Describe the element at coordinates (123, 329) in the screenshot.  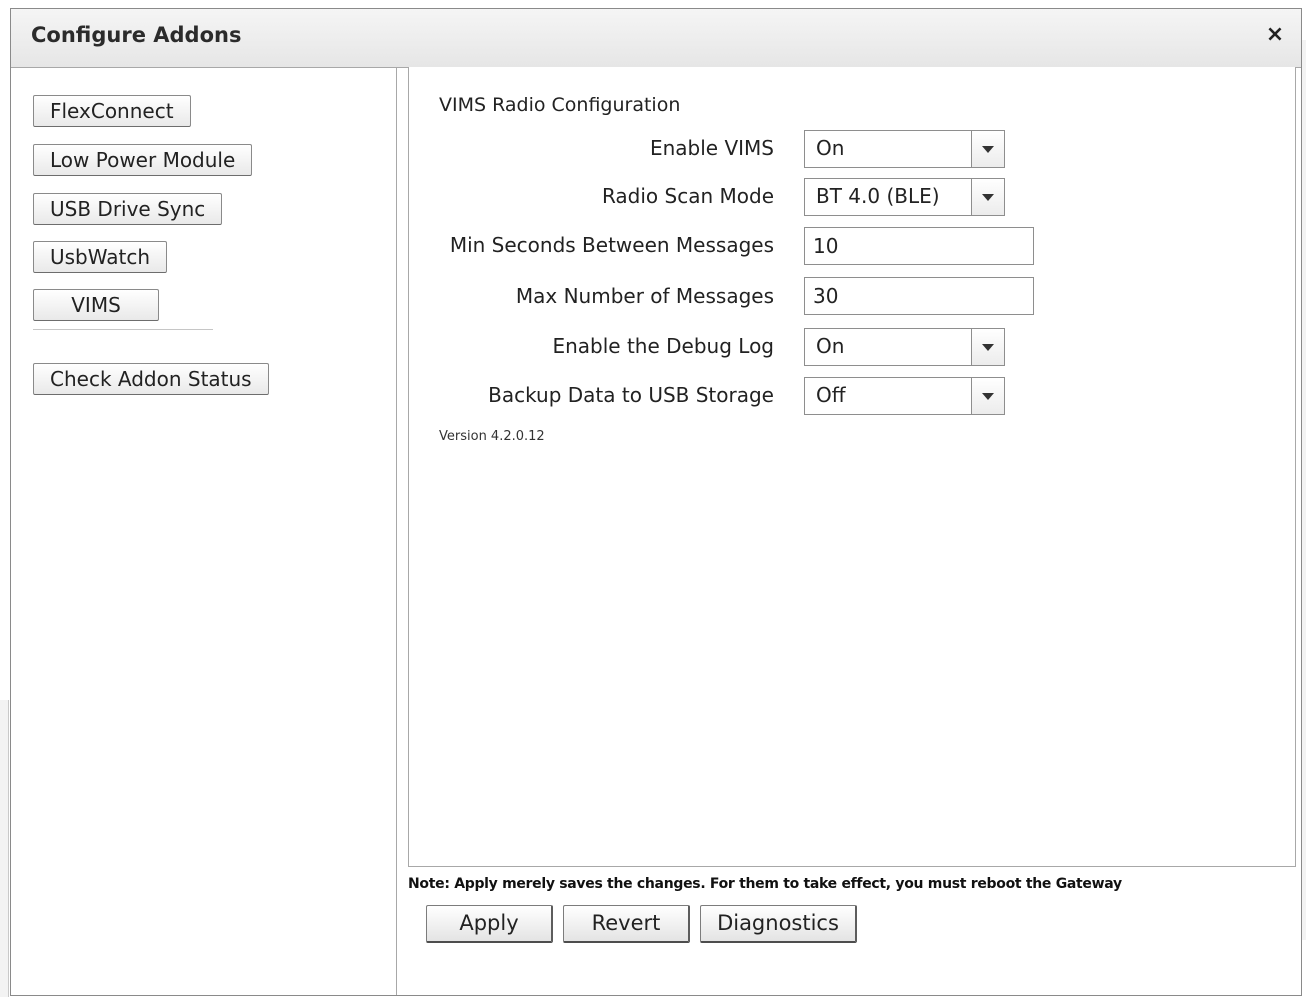
I see `sidebar-divider` at that location.